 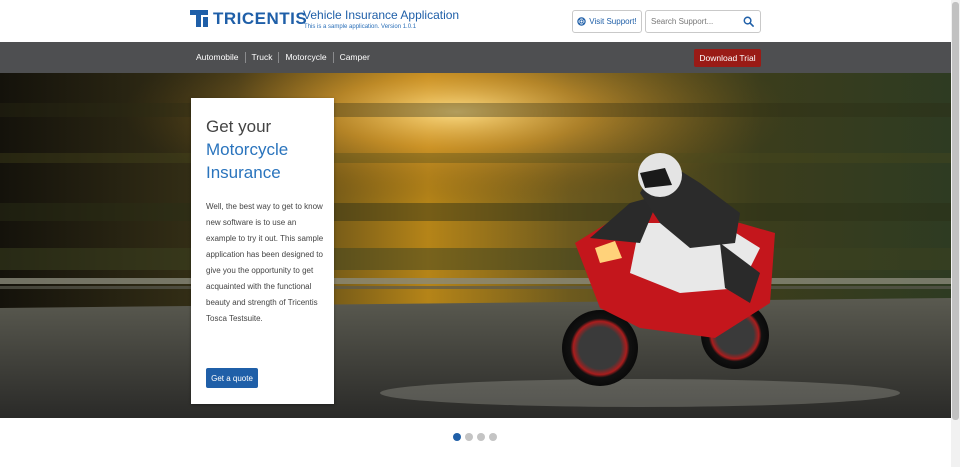 I want to click on nav-items: Automobile Truck Motorcycle Camper, so click(x=283, y=57).